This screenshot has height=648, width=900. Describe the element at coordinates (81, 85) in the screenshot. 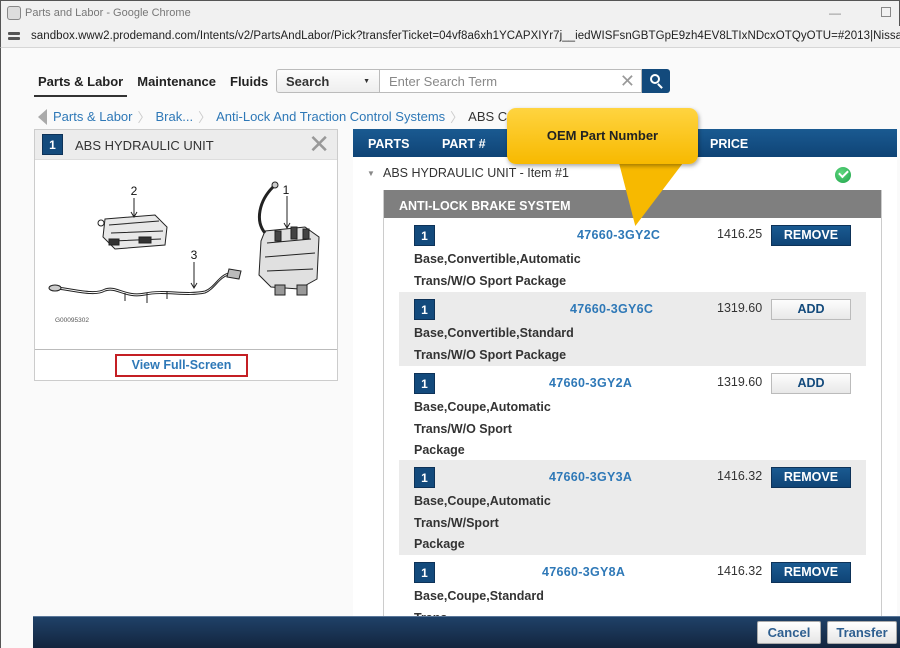

I see `tab-parts-labor: Parts & Labor` at that location.